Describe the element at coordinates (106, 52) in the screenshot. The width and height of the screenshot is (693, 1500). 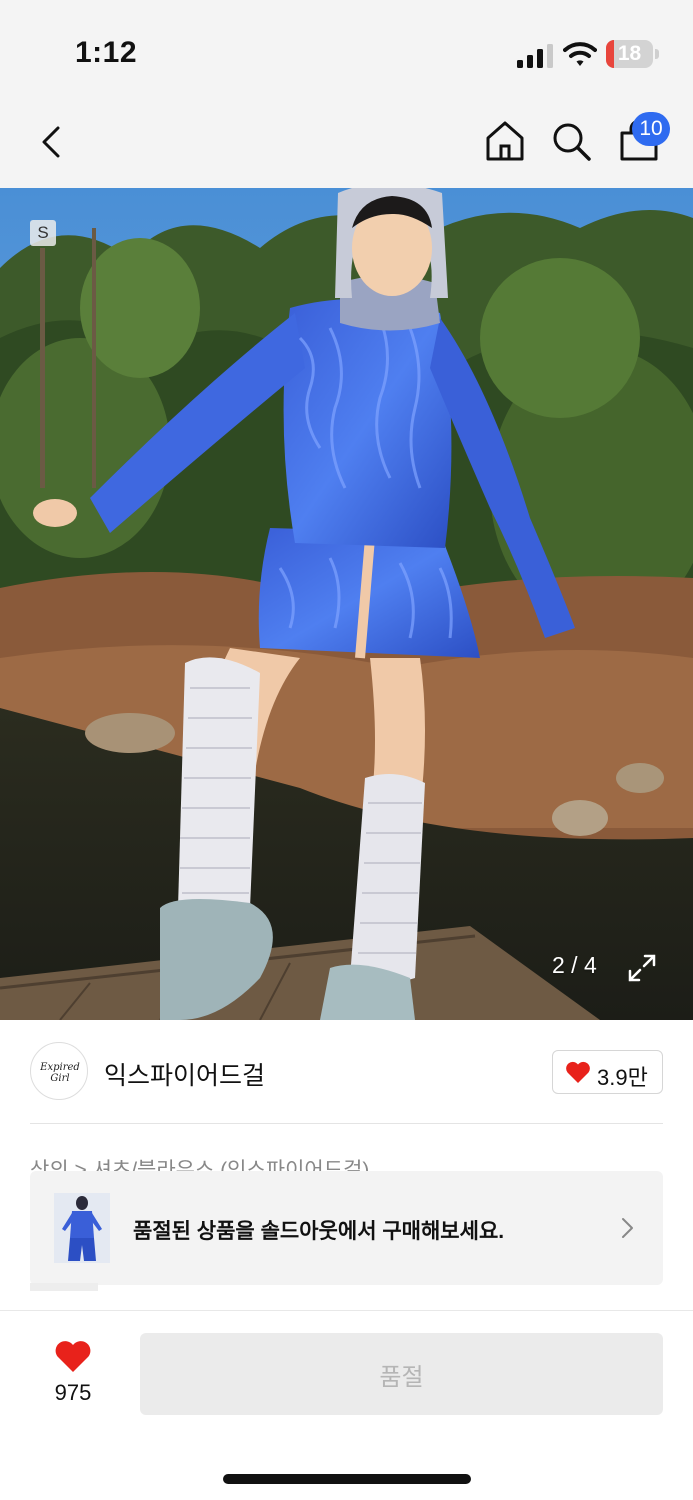
I see `status-time: 1:12` at that location.